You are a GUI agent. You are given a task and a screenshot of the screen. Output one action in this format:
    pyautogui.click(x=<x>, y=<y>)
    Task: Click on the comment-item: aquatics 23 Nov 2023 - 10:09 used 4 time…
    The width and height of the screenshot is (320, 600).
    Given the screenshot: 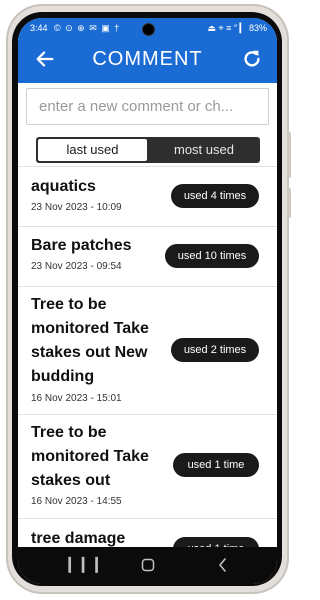 What is the action you would take?
    pyautogui.click(x=147, y=196)
    